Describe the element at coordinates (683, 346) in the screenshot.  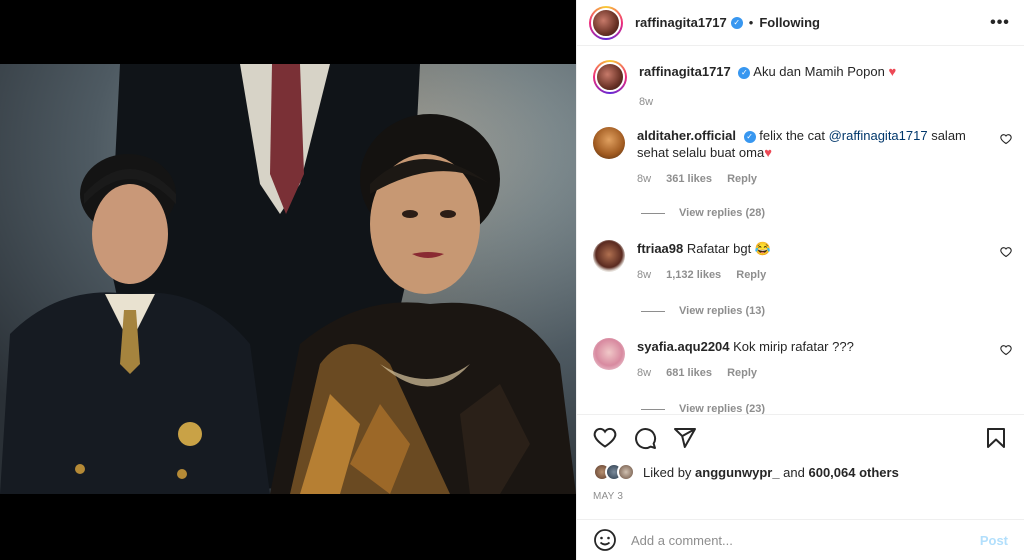
I see `comment-username: syafia.aqu2204` at that location.